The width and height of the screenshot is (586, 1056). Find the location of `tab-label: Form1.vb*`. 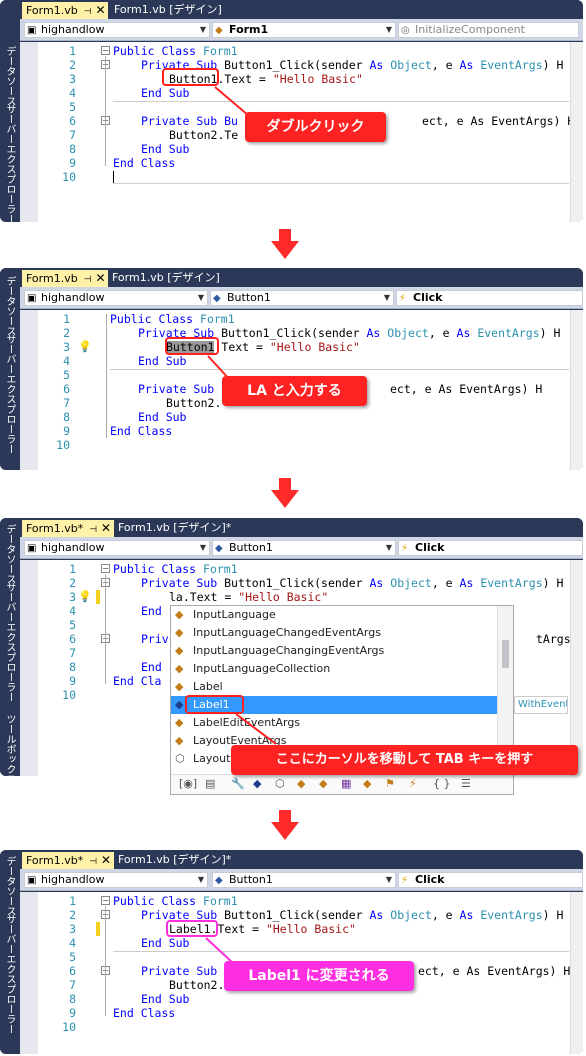

tab-label: Form1.vb* is located at coordinates (55, 860).